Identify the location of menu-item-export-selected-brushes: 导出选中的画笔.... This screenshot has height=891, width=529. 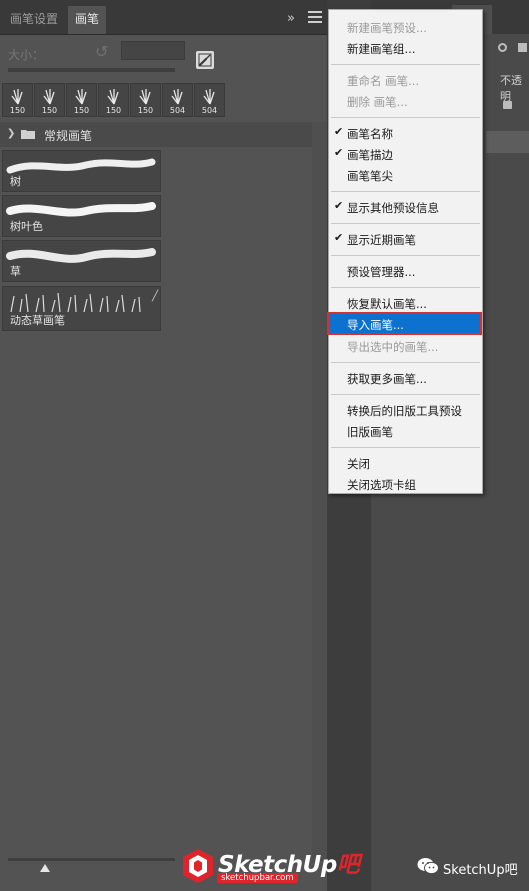
(405, 346).